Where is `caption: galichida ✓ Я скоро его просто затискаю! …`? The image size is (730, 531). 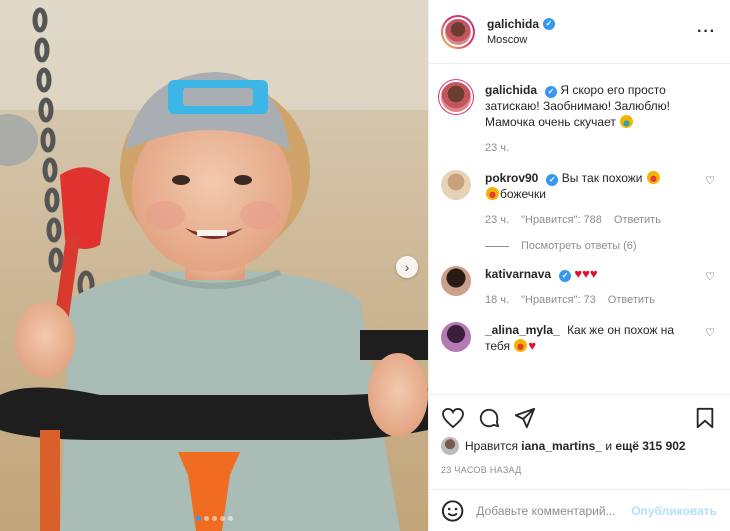
caption: galichida ✓ Я скоро его просто затискаю! … is located at coordinates (579, 119).